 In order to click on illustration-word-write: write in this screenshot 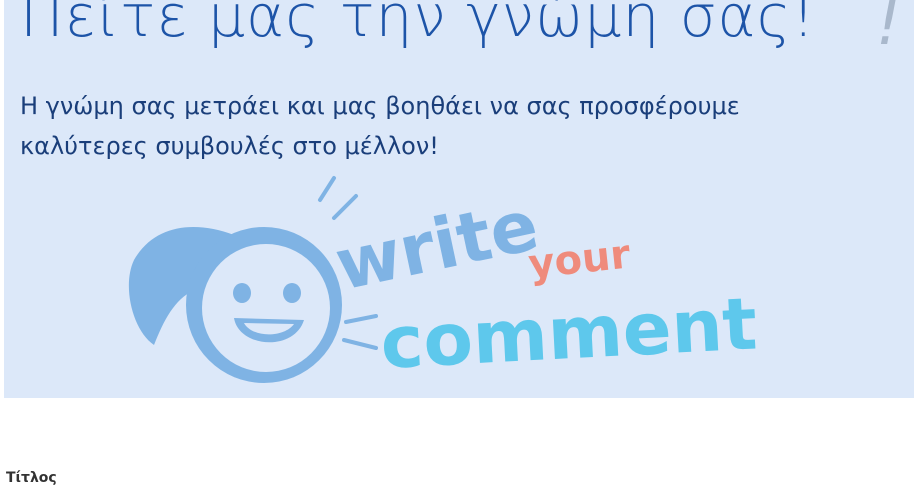, I will do `click(436, 245)`.